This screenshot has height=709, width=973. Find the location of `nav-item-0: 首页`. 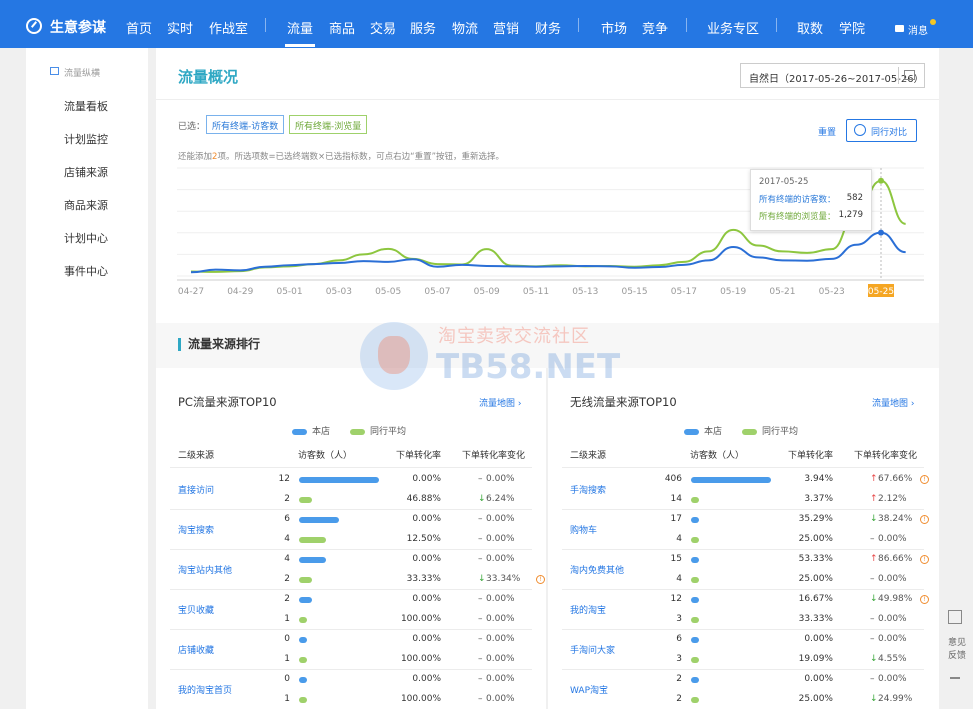

nav-item-0: 首页 is located at coordinates (139, 27).